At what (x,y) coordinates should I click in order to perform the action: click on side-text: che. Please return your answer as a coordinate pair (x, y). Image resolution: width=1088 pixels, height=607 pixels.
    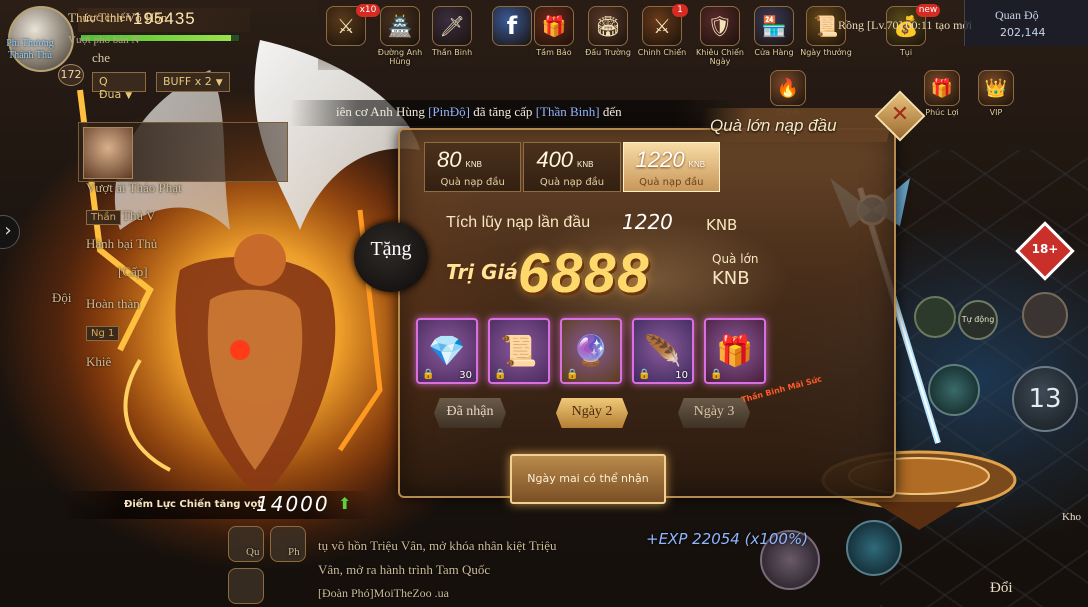
    Looking at the image, I should click on (101, 57).